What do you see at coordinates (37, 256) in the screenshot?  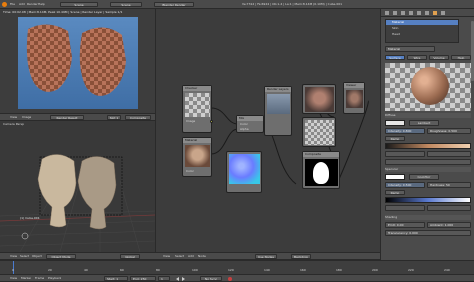 I see `viewport-menu-object: Object` at bounding box center [37, 256].